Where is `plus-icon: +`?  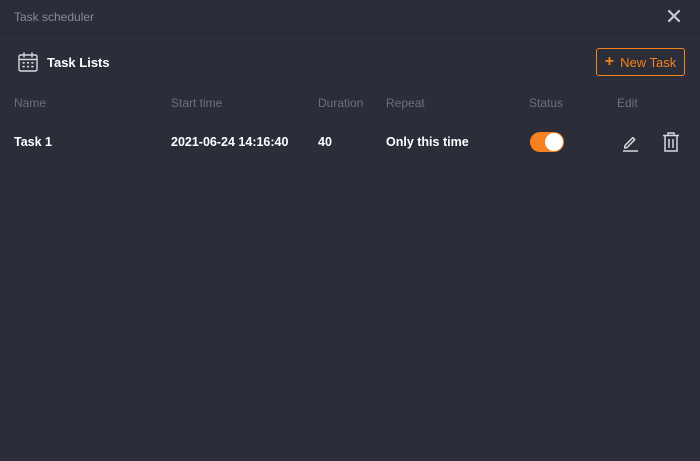
plus-icon: + is located at coordinates (609, 61).